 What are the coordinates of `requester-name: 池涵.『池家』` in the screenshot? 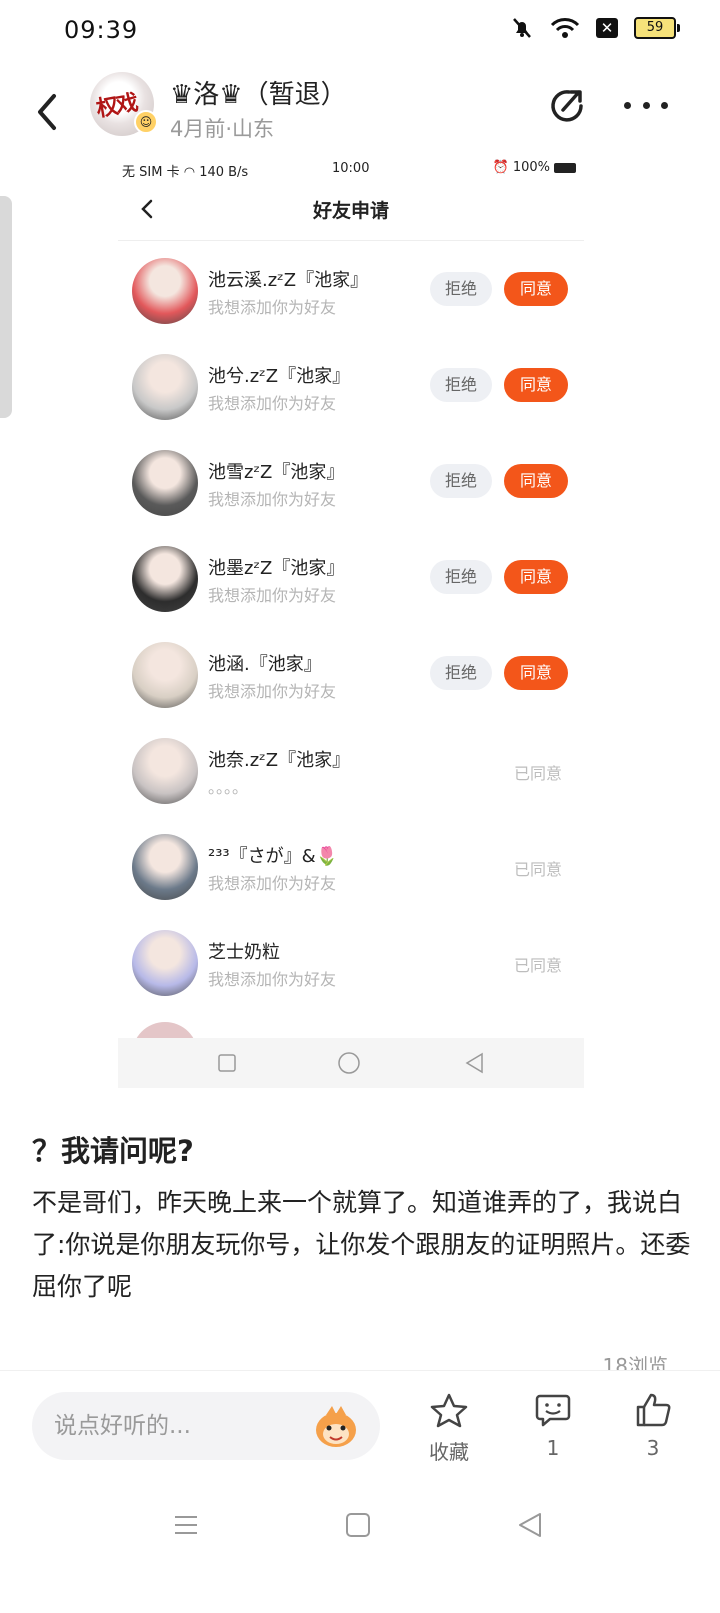 It's located at (265, 664).